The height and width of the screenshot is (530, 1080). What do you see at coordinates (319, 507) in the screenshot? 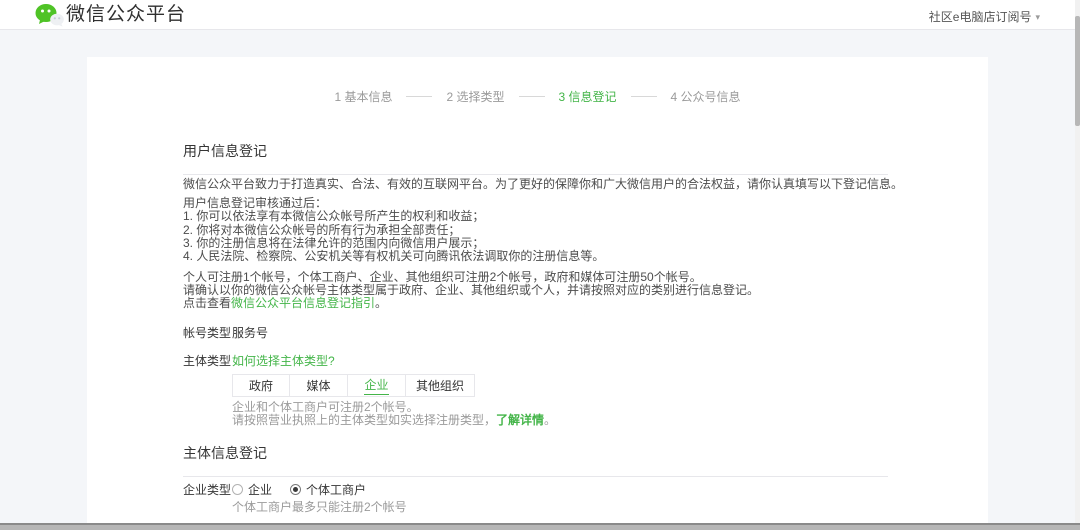
I see `enterprise-type-note: 个体工商户最多只能注册2个帐号` at bounding box center [319, 507].